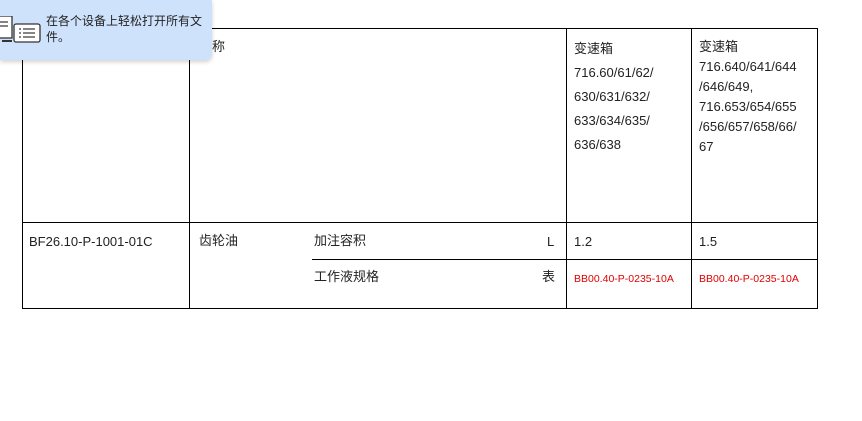  Describe the element at coordinates (23, 33) in the screenshot. I see `devices-icon` at that location.